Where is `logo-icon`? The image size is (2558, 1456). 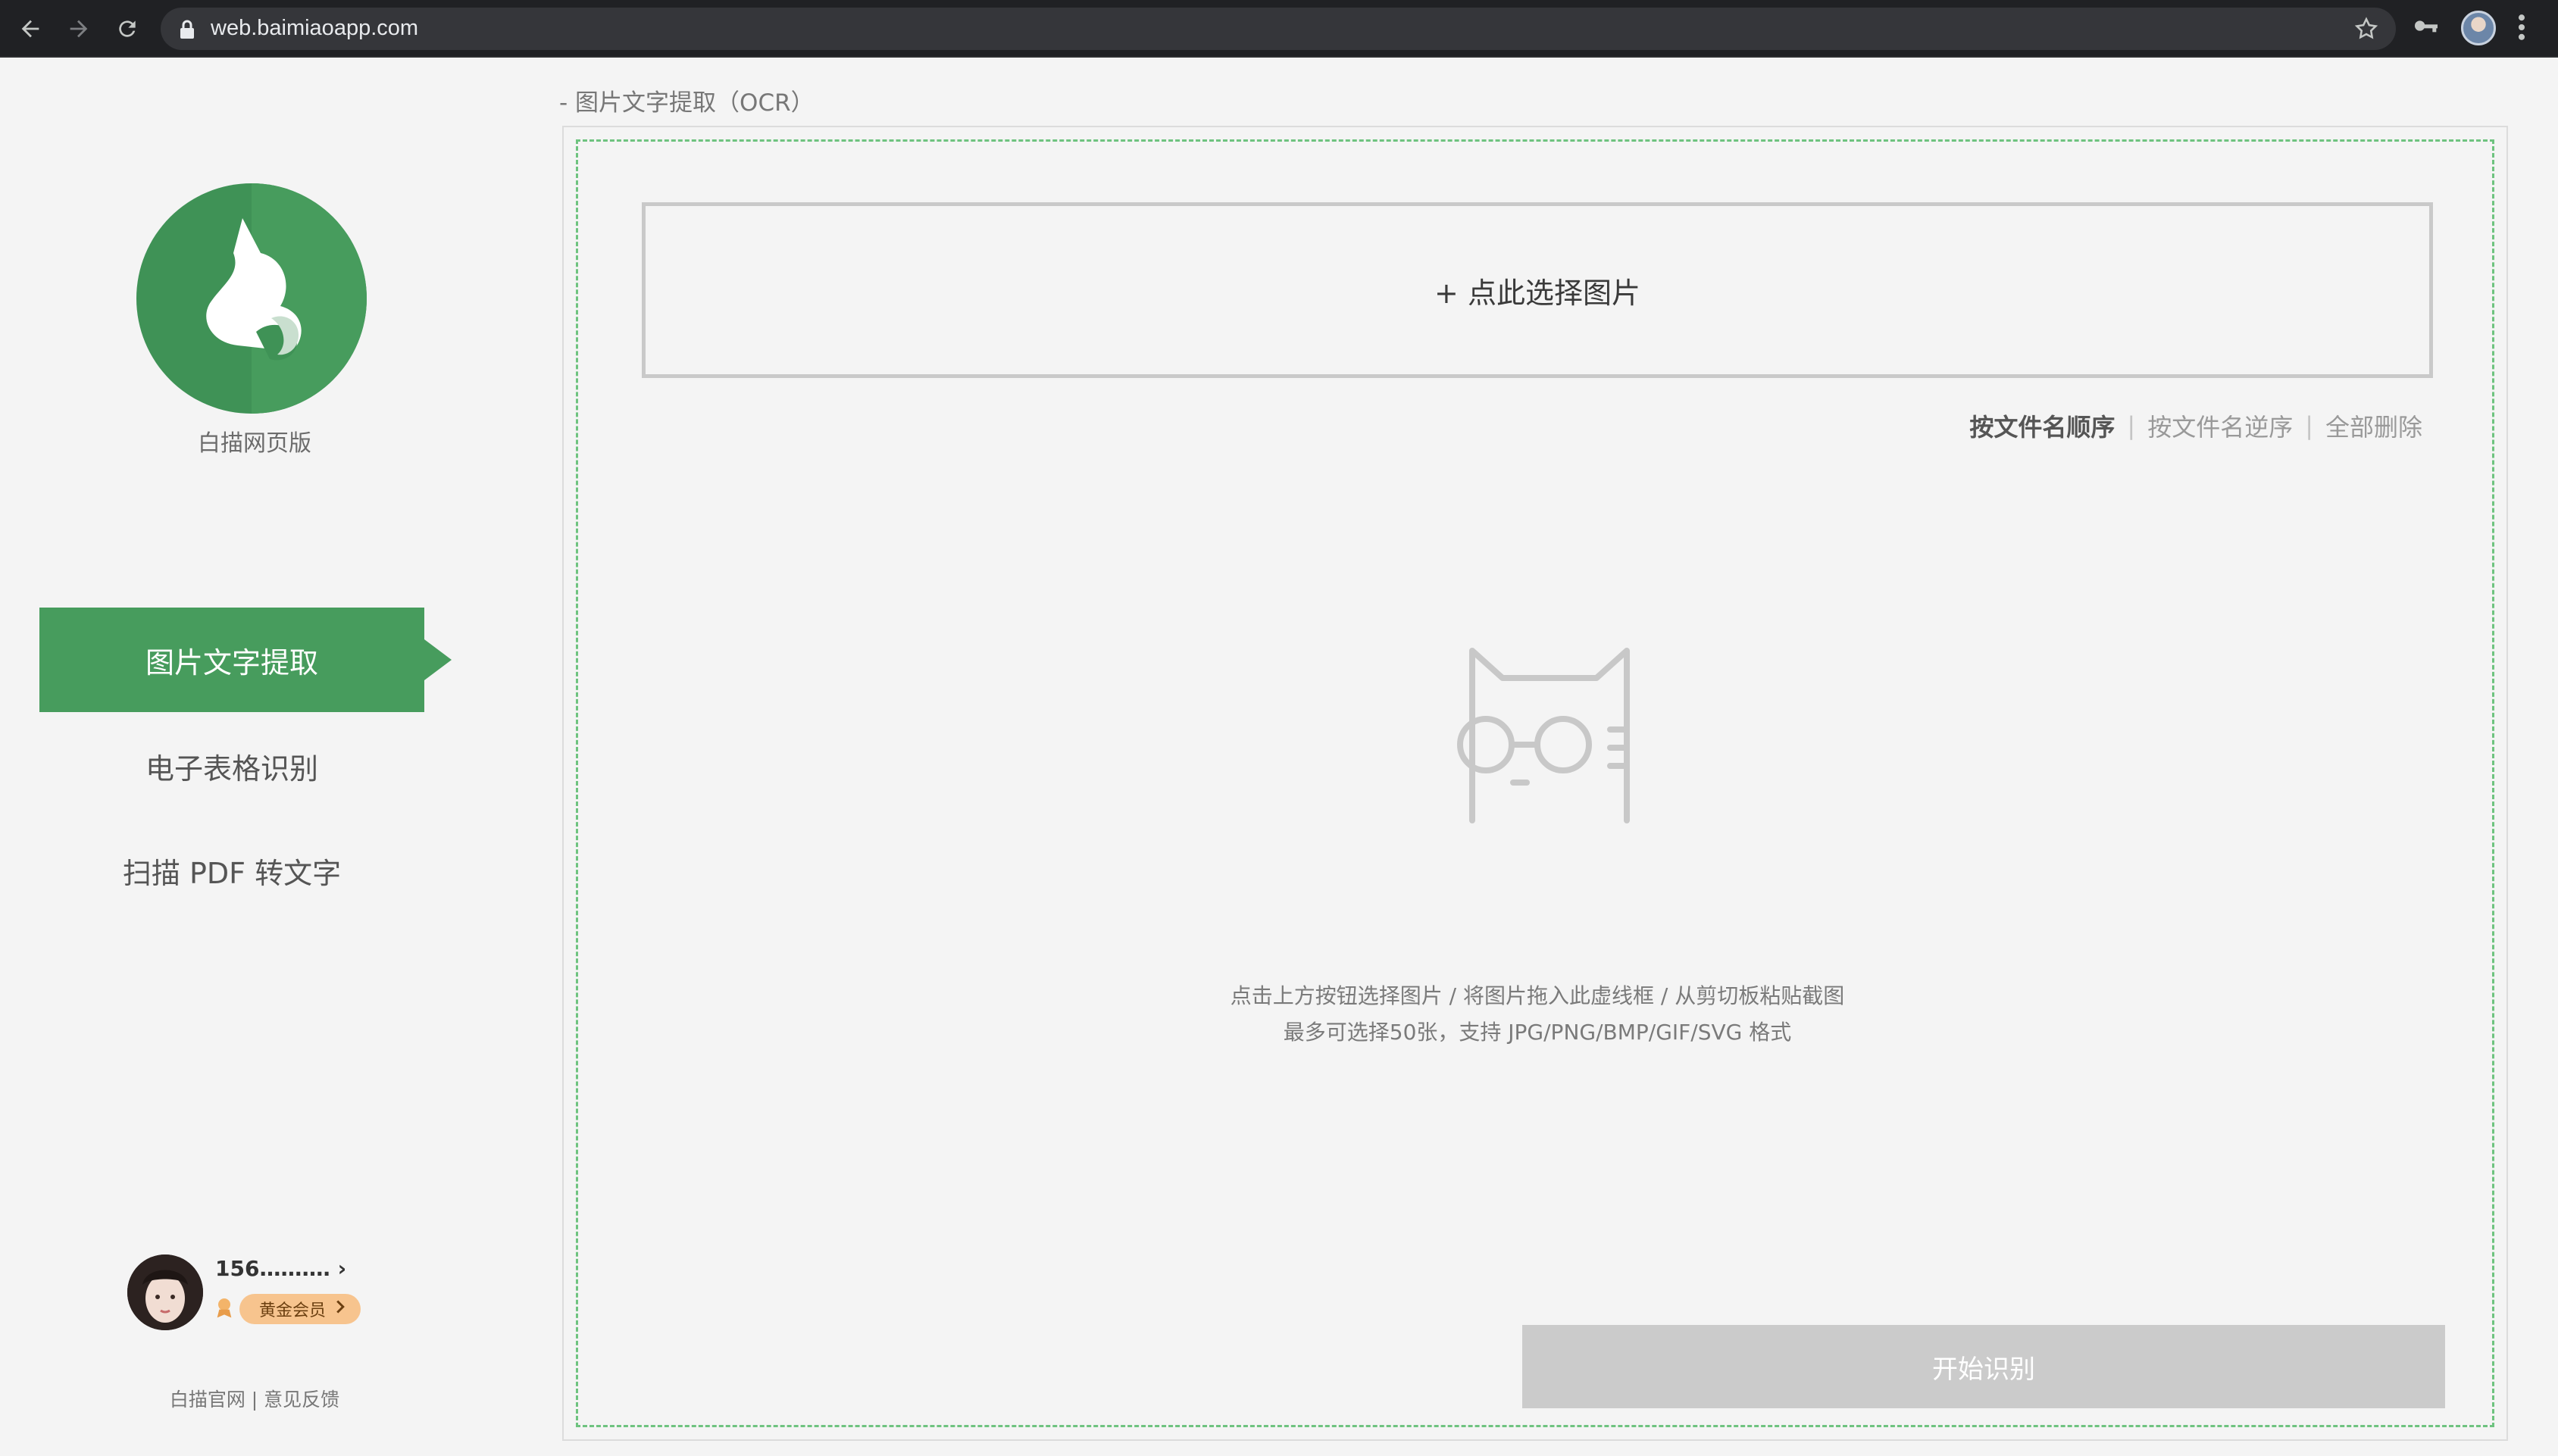
logo-icon is located at coordinates (251, 298).